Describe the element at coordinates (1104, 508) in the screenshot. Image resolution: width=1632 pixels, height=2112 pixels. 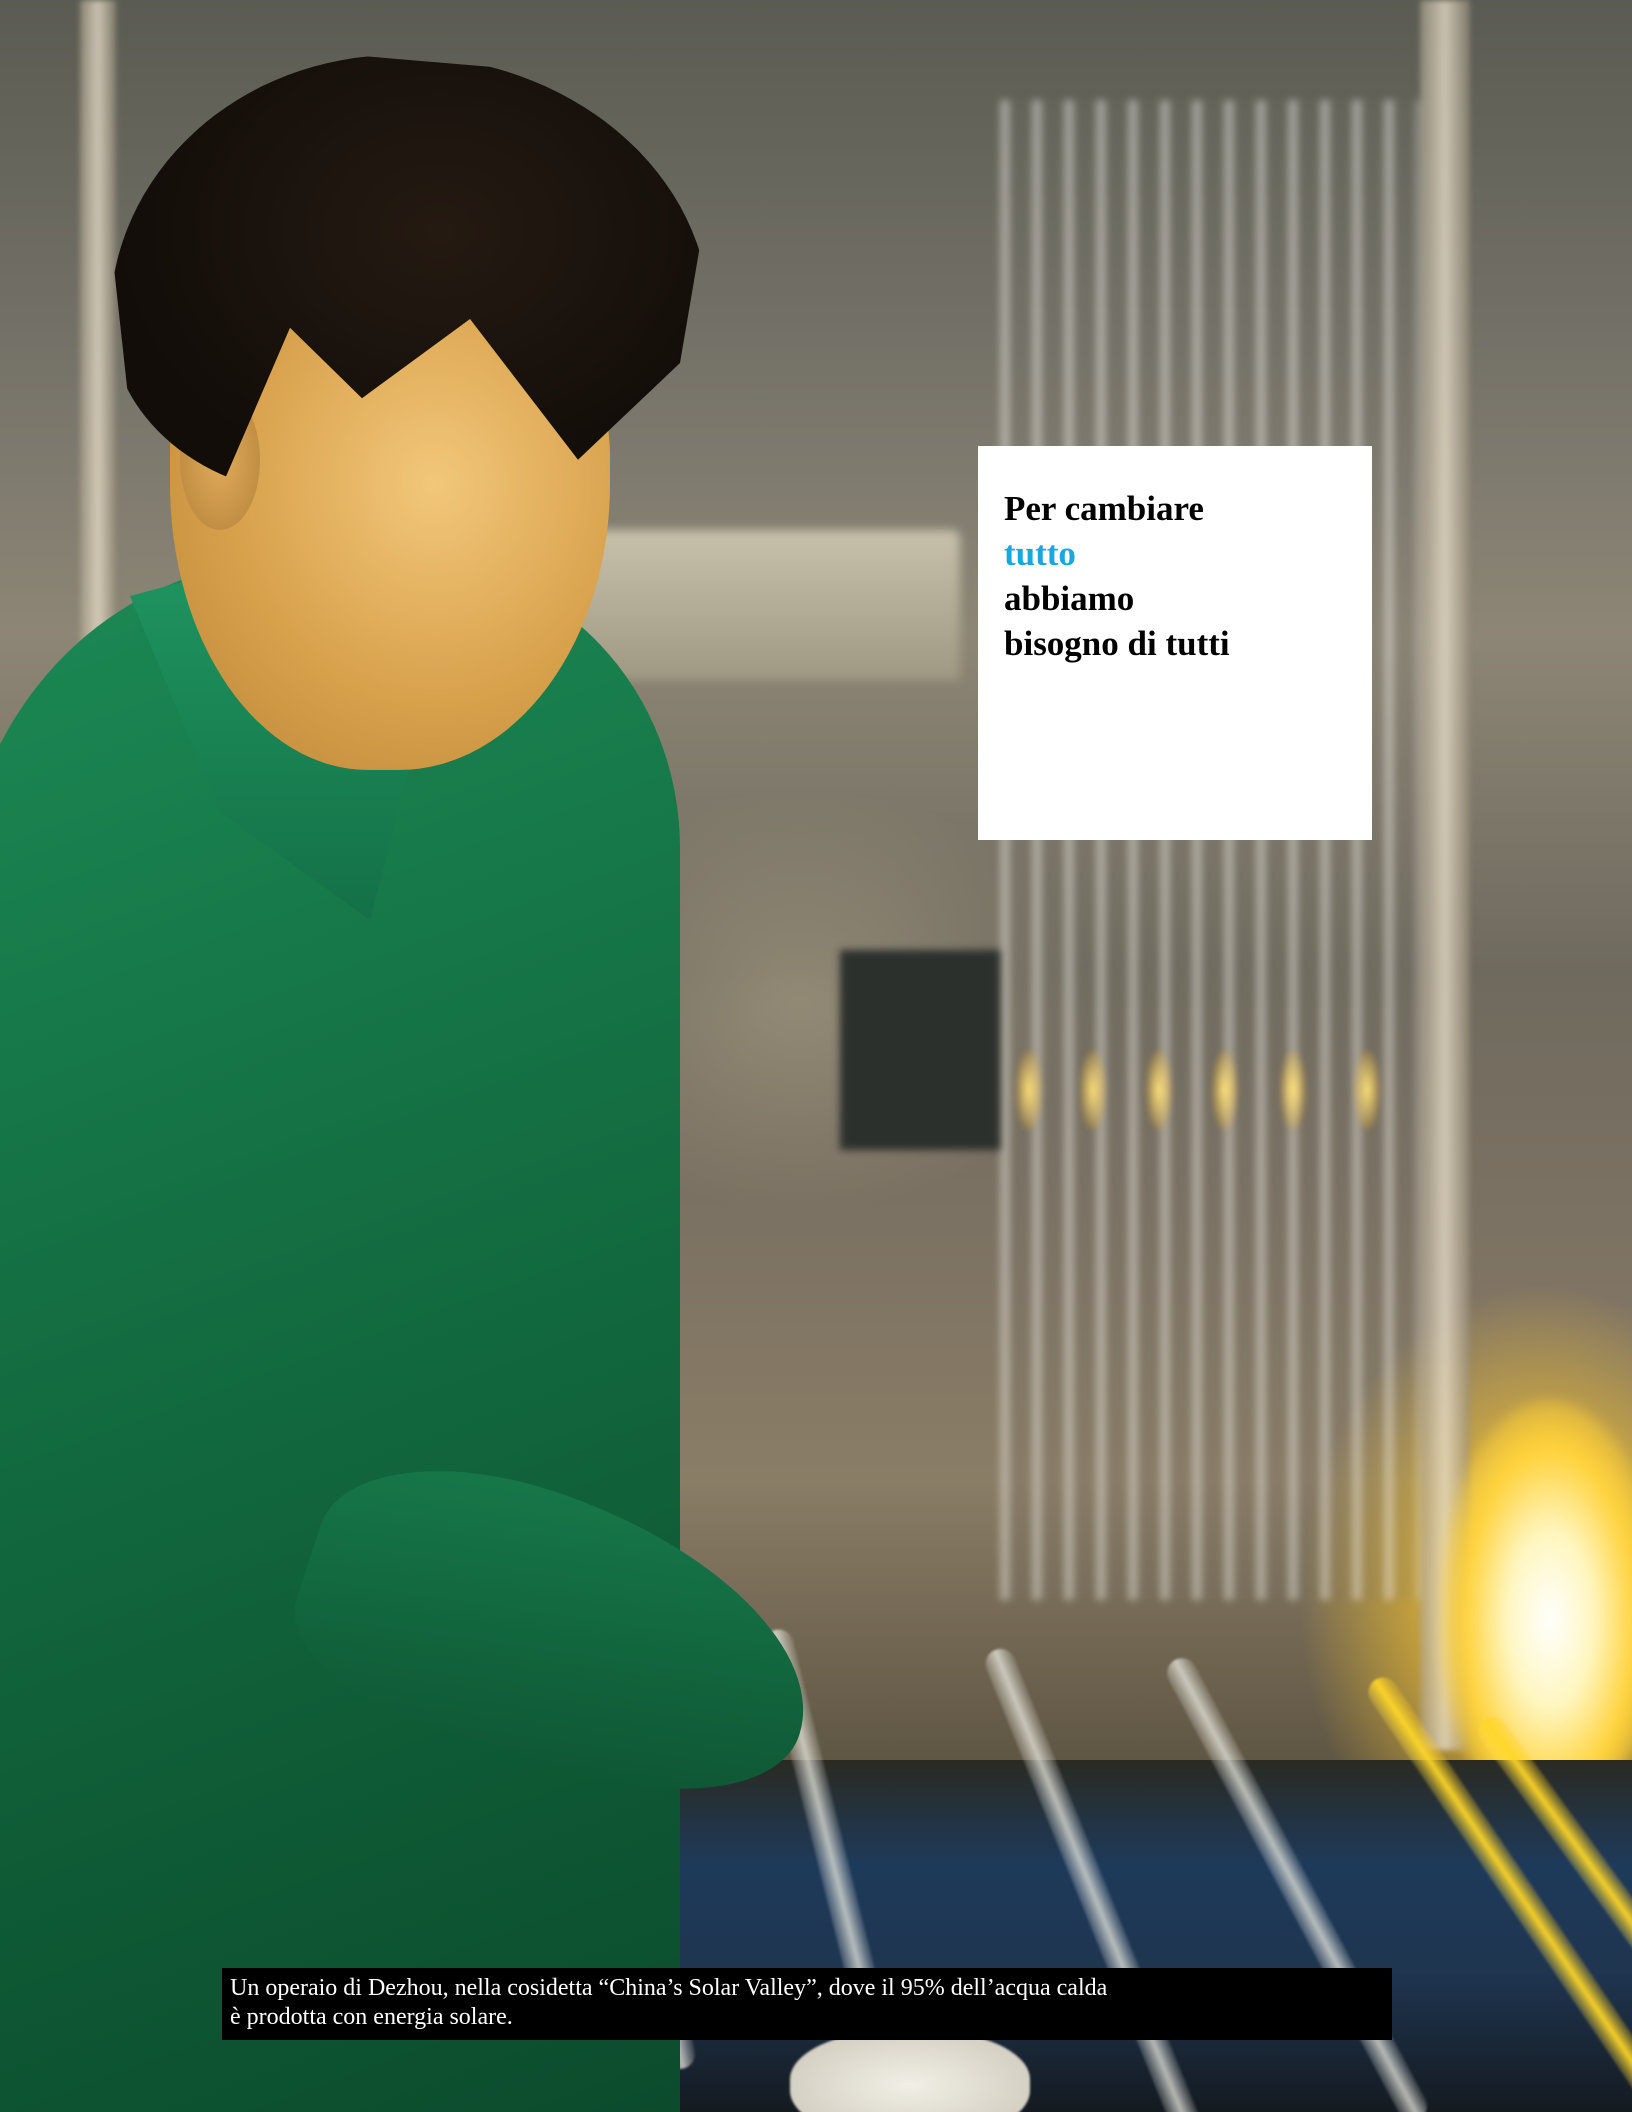
I see `headline-line: Per cambiare` at that location.